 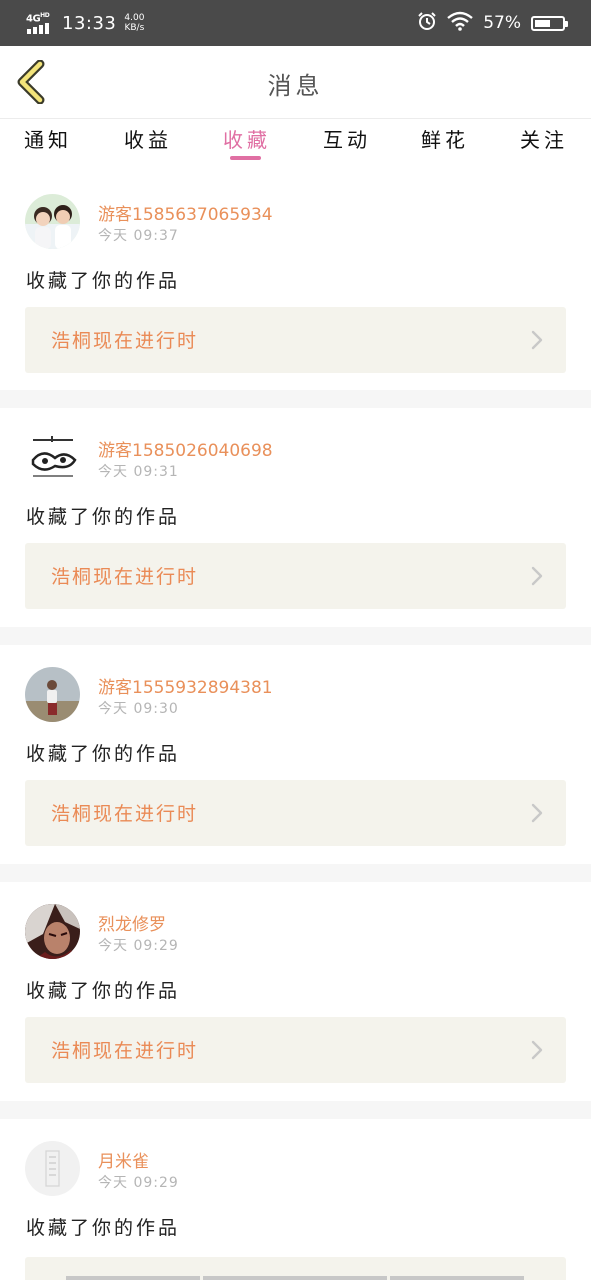 I want to click on username: 游客1585637065934, so click(x=185, y=212).